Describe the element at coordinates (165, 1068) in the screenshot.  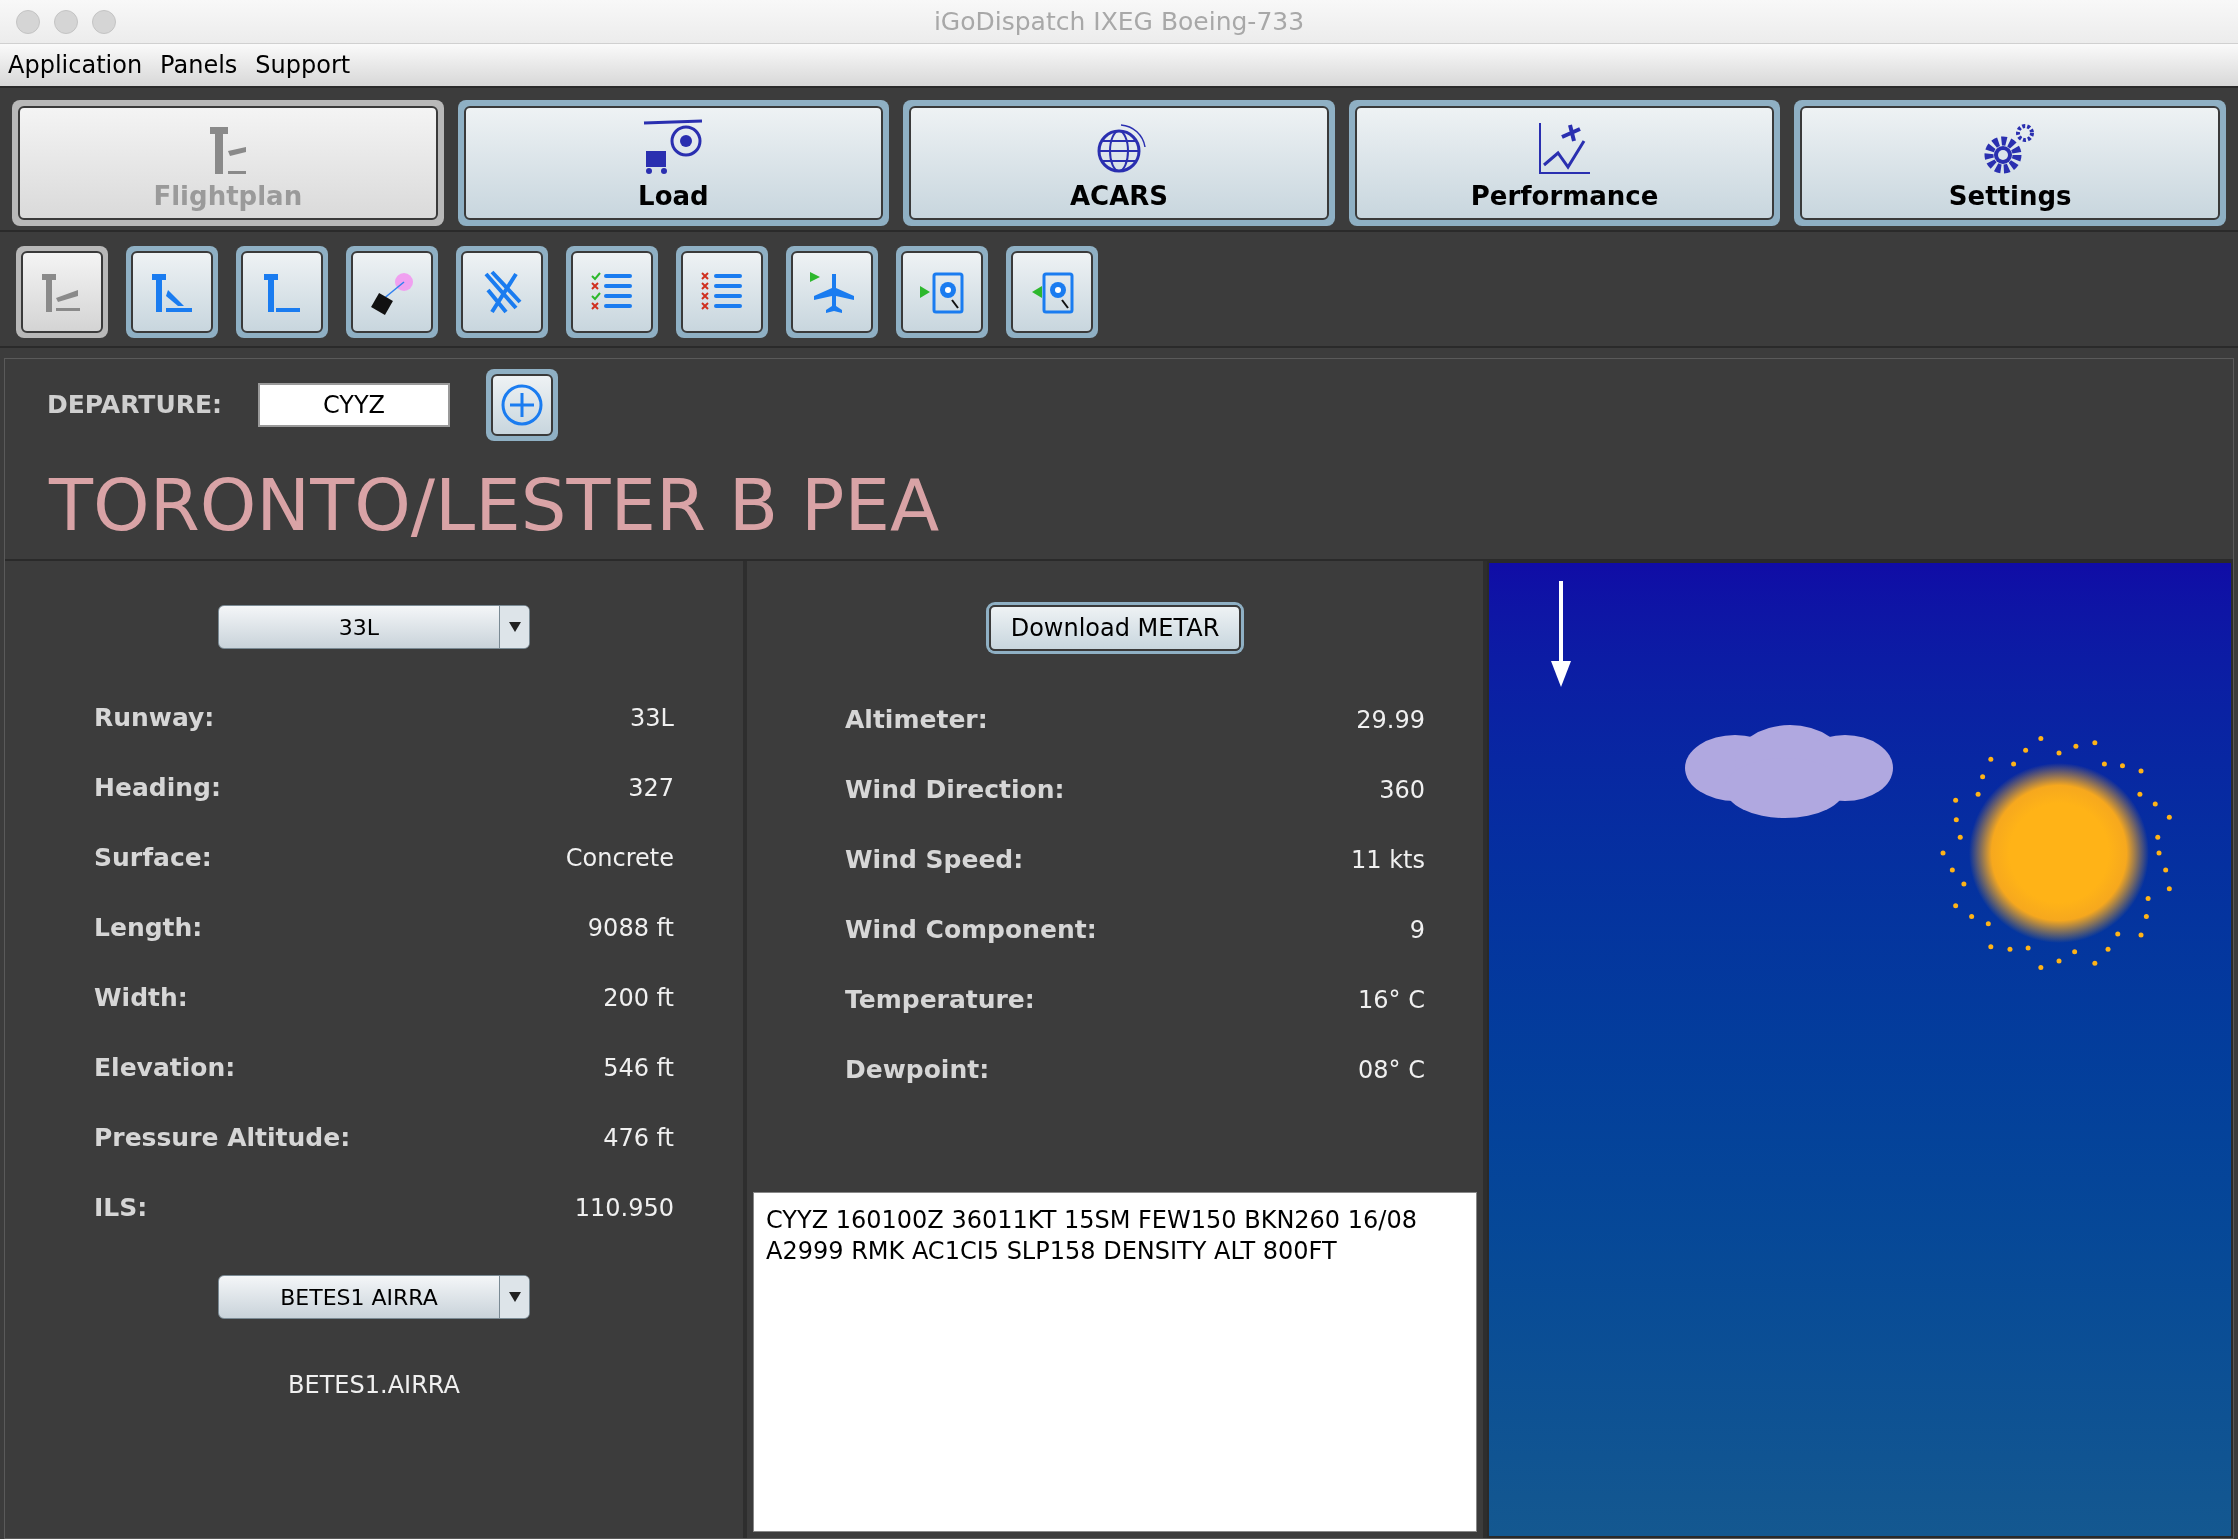
I see `field-label: Elevation:` at that location.